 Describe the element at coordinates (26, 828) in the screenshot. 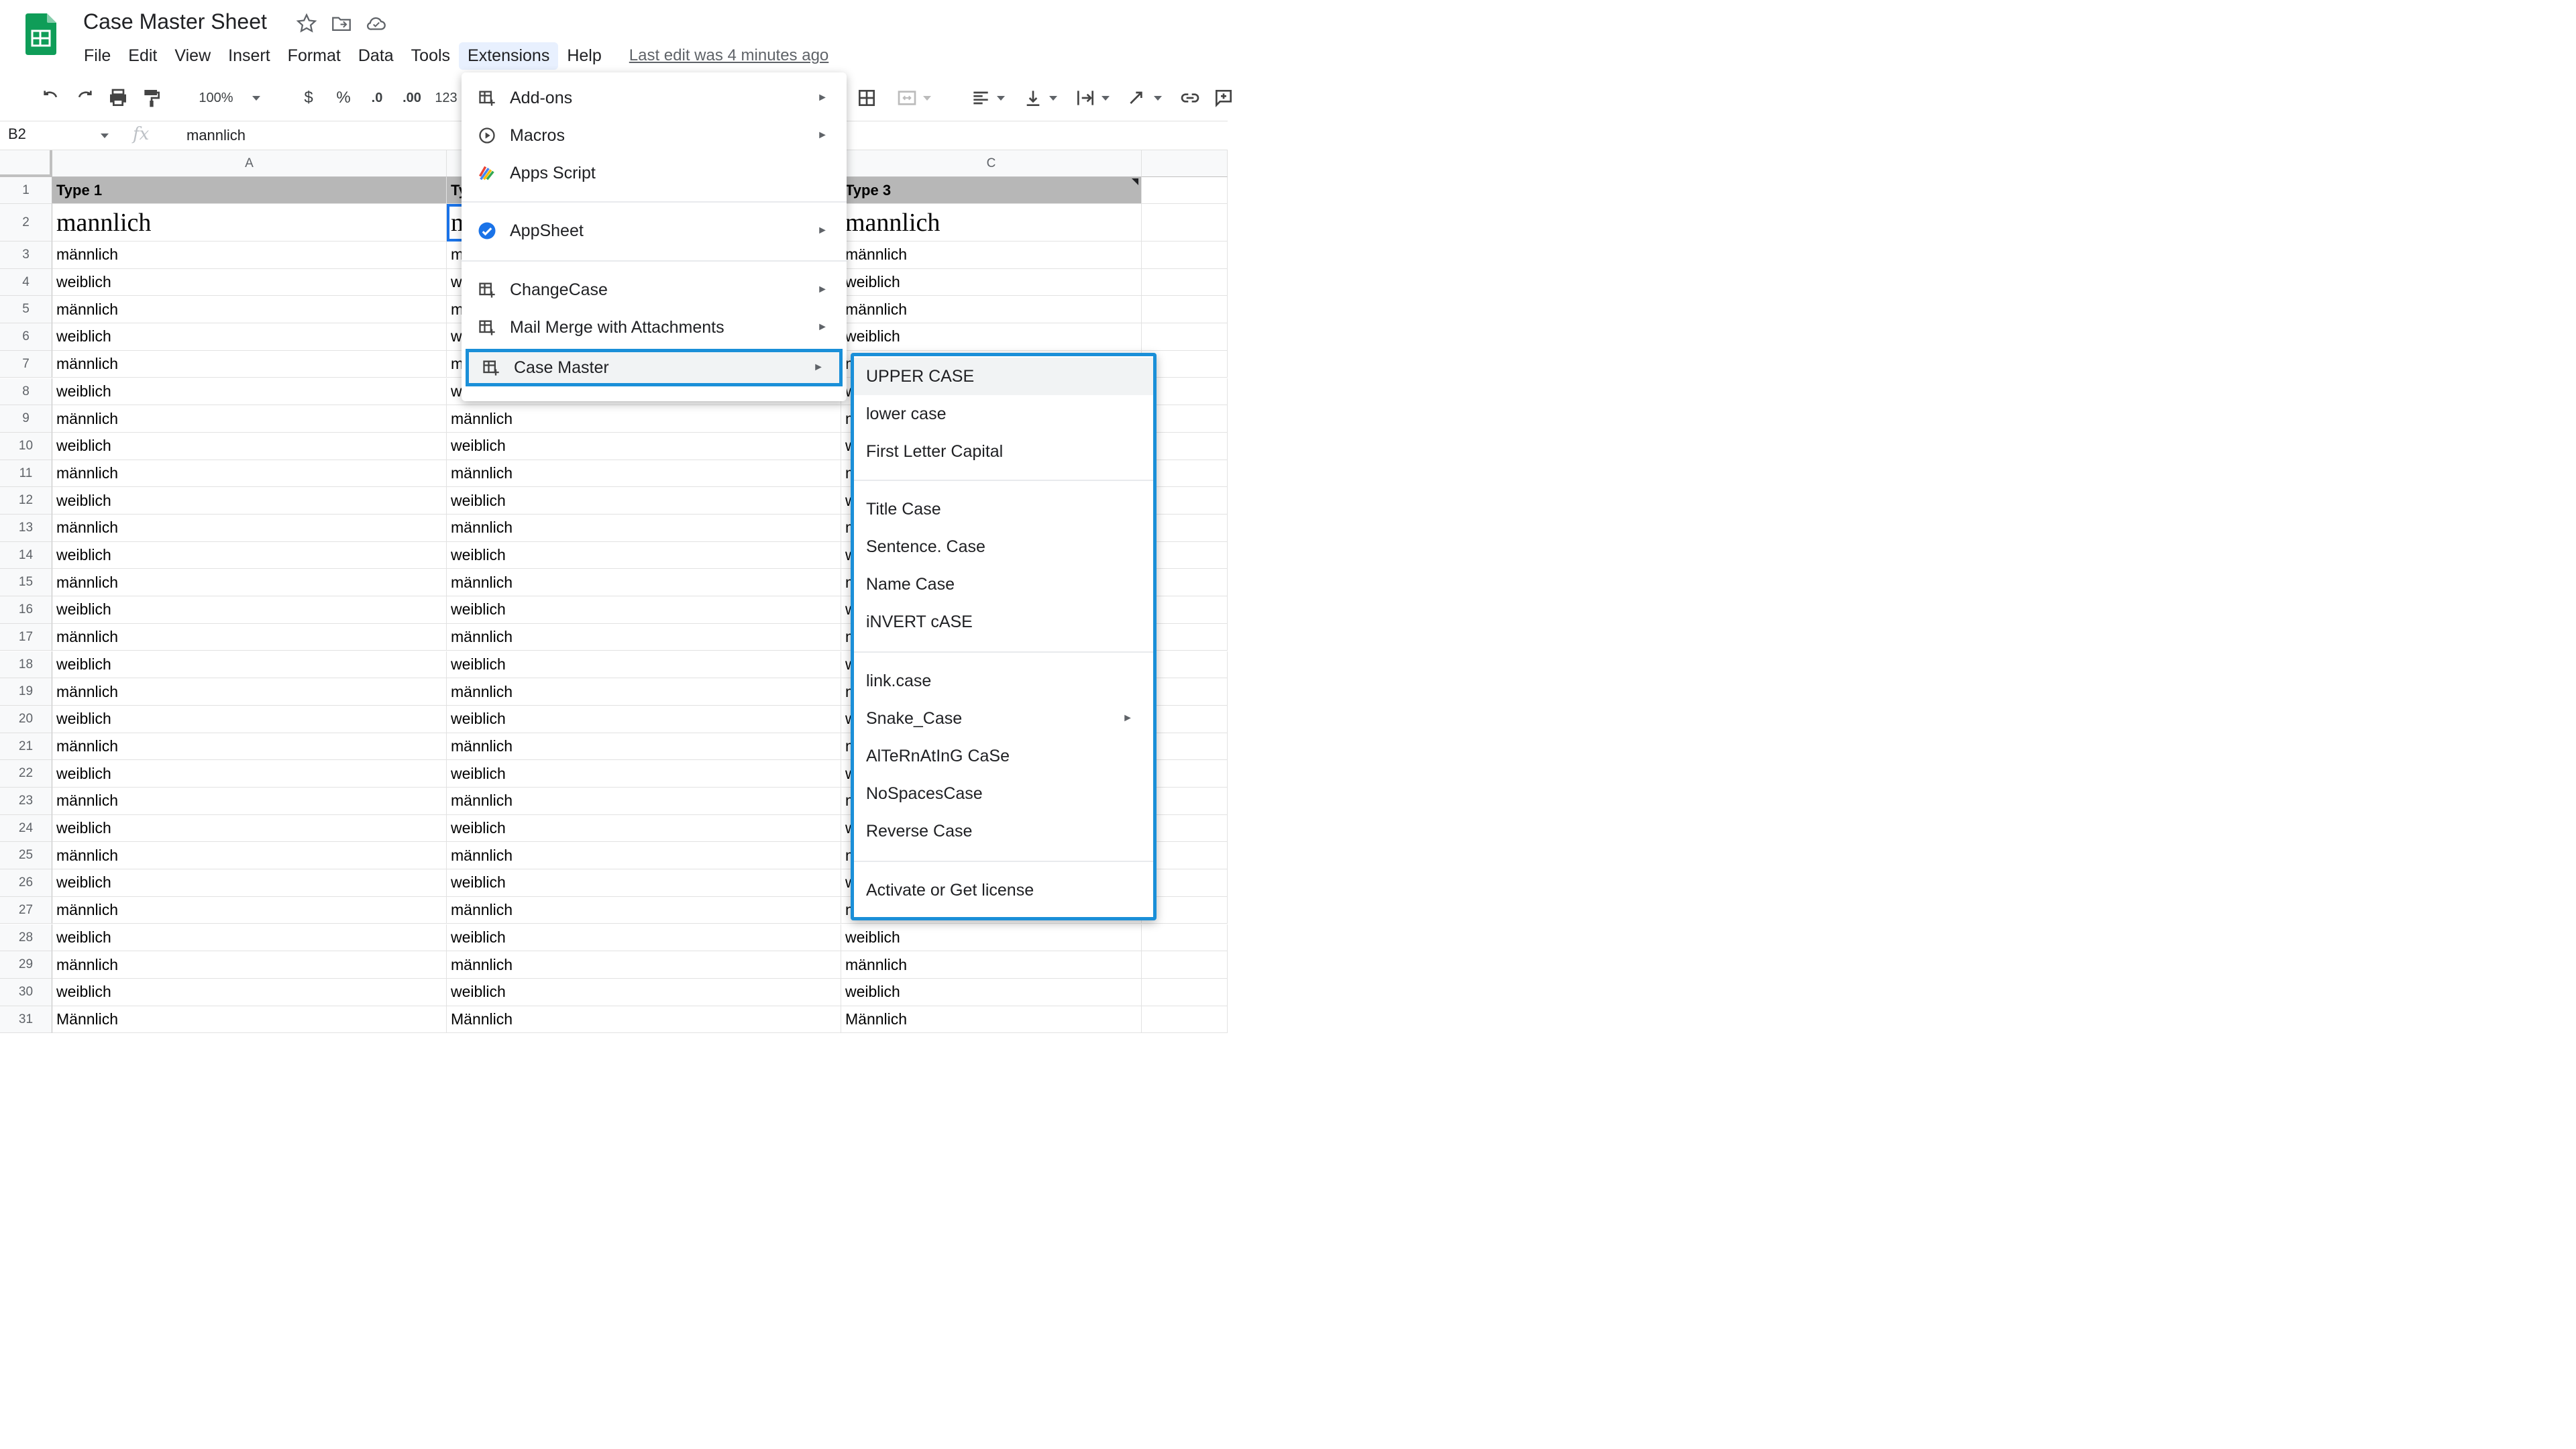

I see `row-header: 24` at that location.